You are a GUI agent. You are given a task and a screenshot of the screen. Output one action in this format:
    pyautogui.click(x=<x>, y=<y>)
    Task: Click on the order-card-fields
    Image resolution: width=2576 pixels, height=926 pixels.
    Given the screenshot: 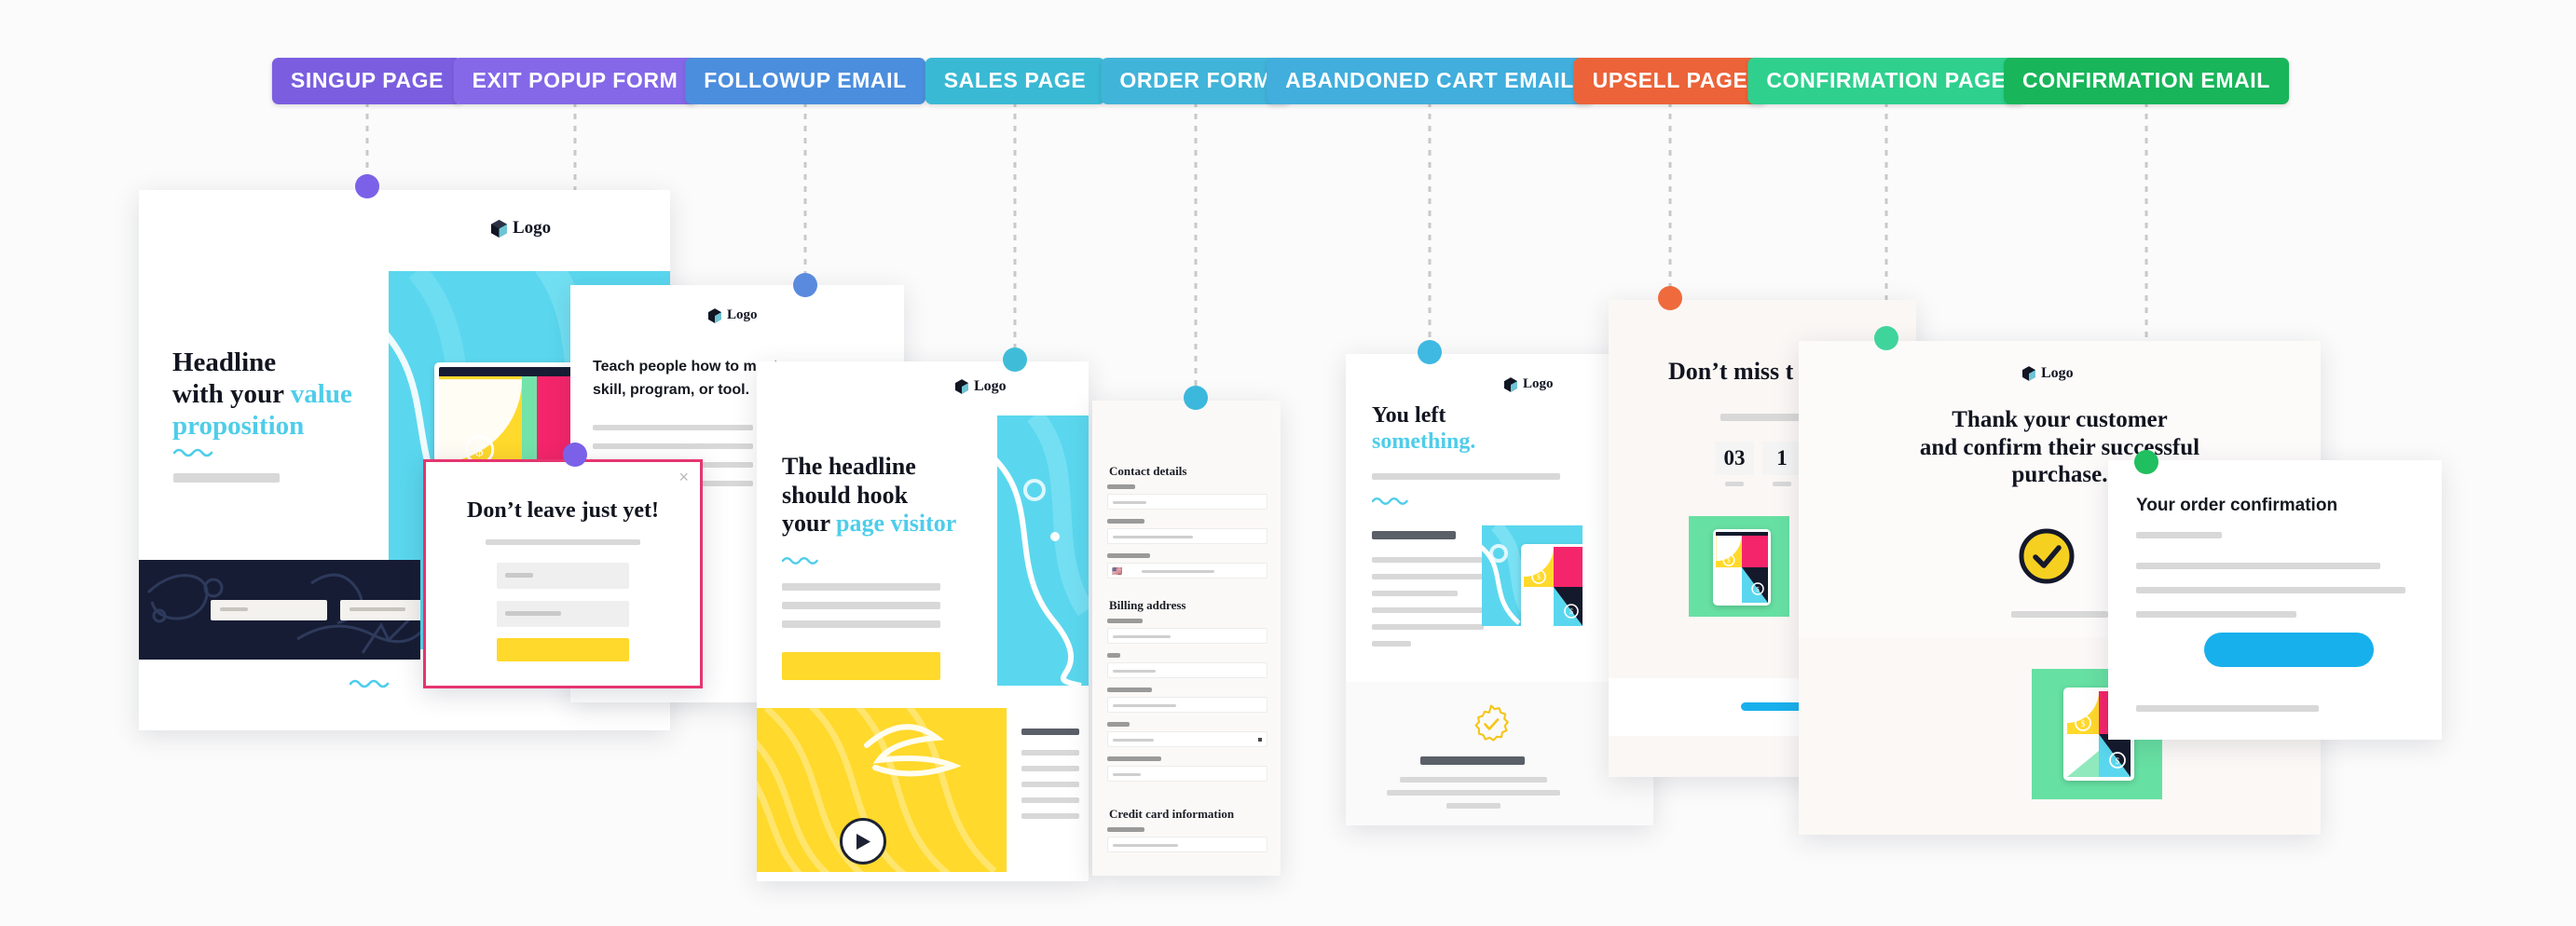 What is the action you would take?
    pyautogui.click(x=1187, y=839)
    